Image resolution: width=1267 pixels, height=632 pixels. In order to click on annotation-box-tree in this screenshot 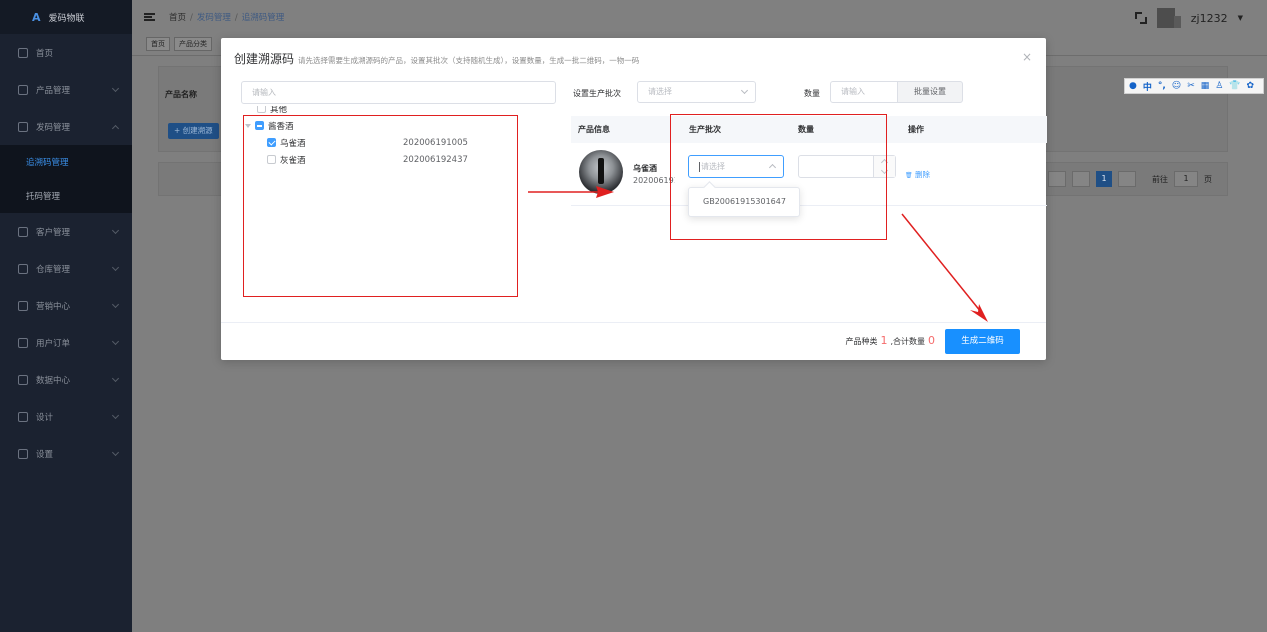, I will do `click(380, 206)`.